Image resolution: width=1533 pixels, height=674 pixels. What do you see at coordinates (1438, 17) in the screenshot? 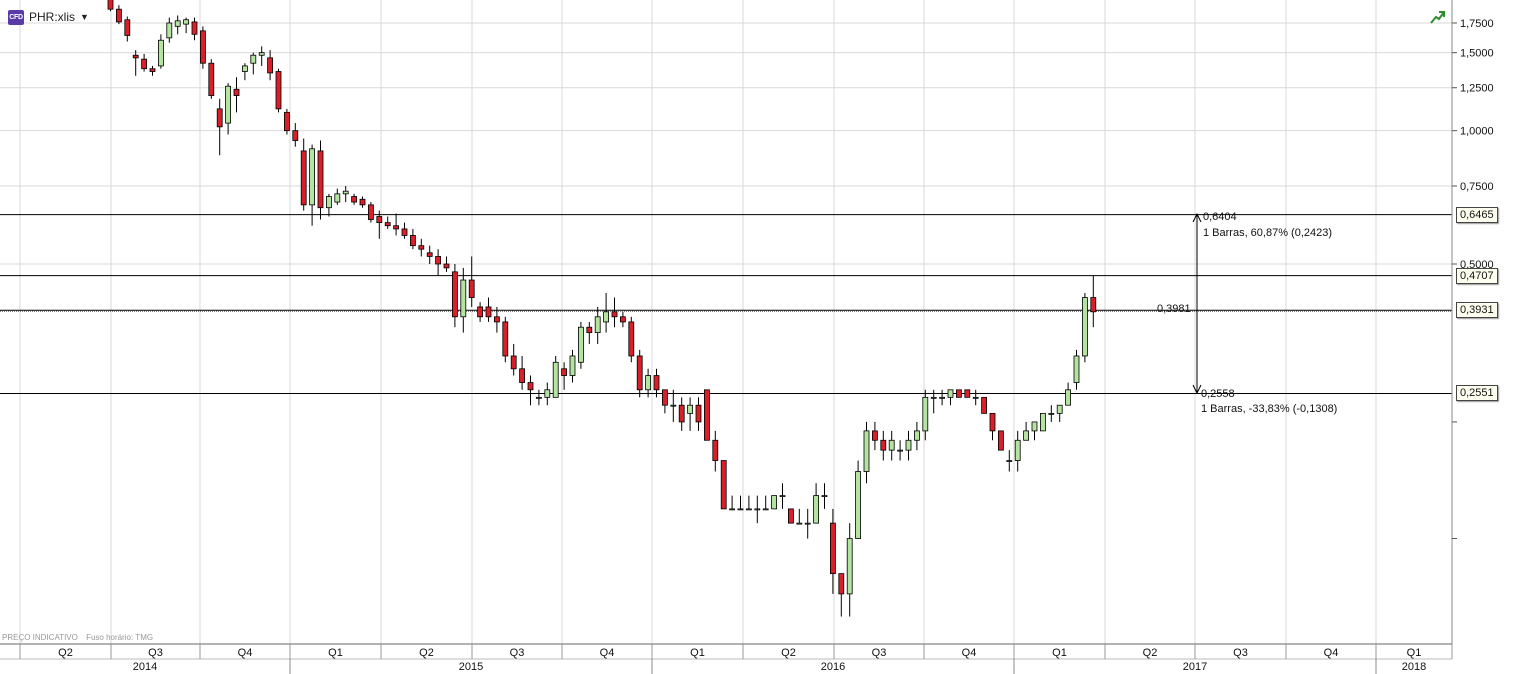
I see `trend-up-icon` at bounding box center [1438, 17].